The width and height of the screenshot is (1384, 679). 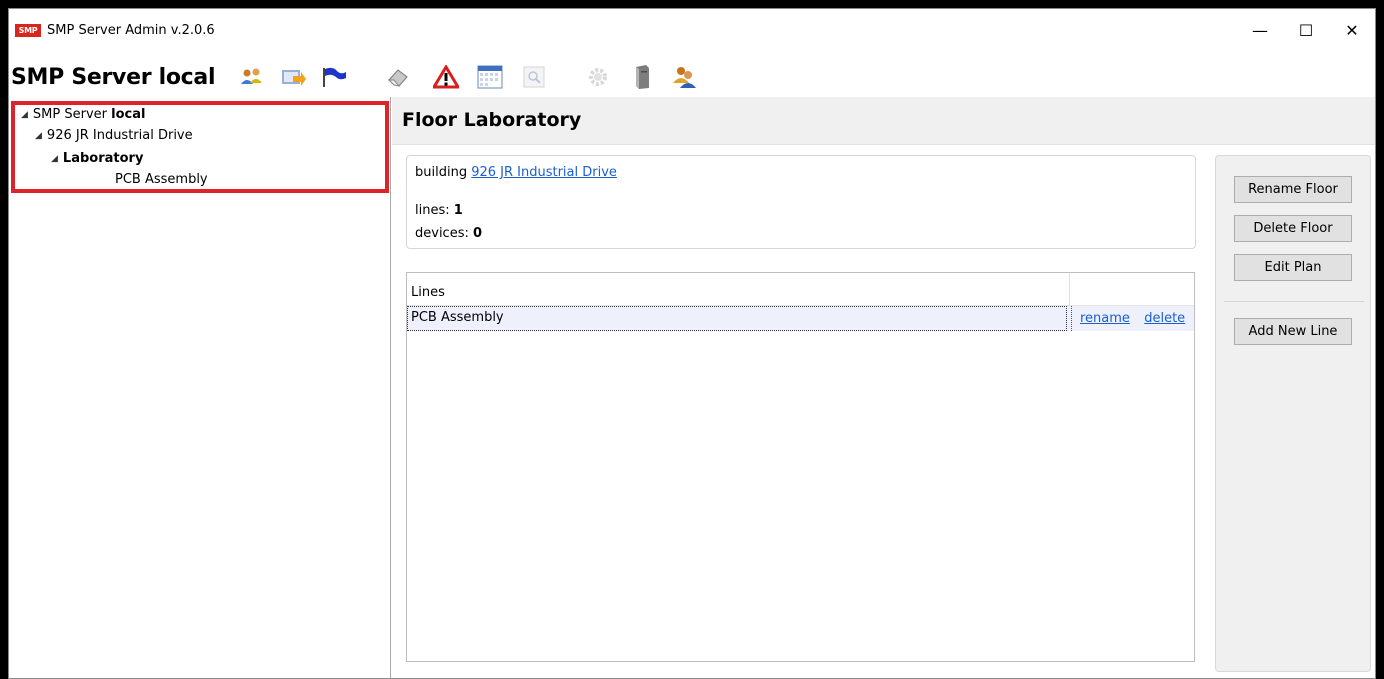 What do you see at coordinates (1293, 228) in the screenshot?
I see `delete-floor-button: Delete Floor` at bounding box center [1293, 228].